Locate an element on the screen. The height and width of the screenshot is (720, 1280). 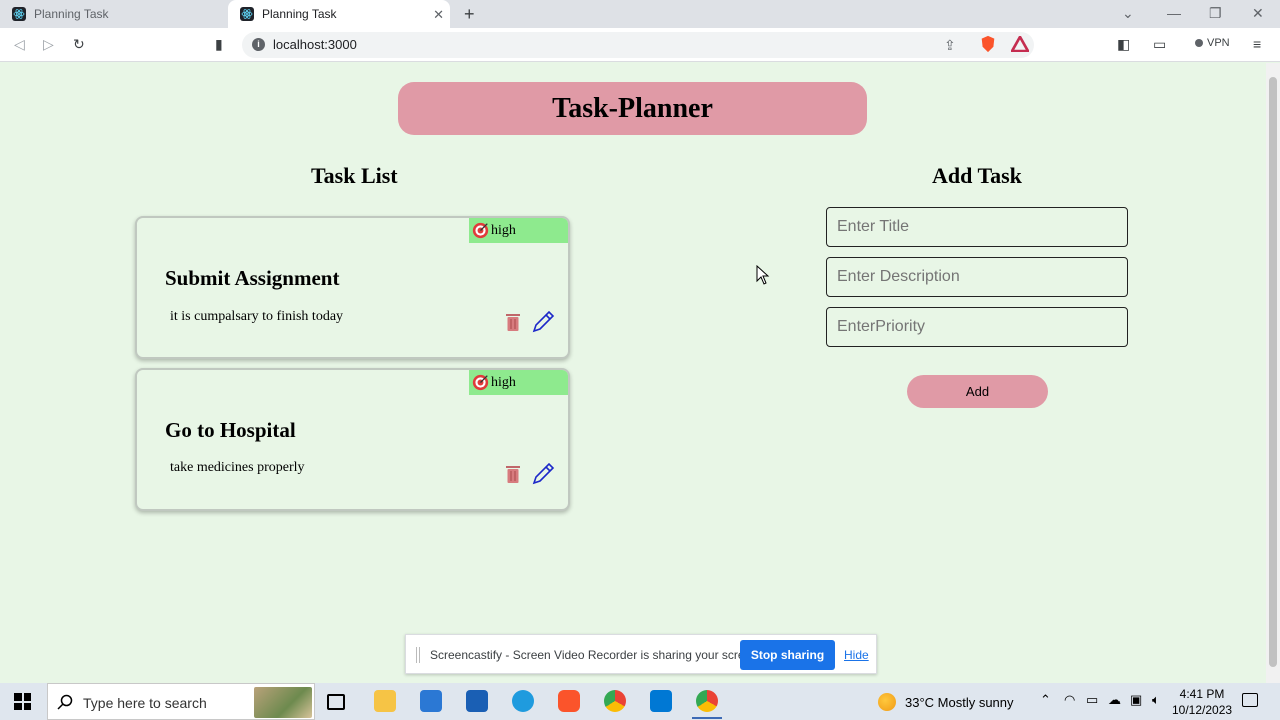
address-bar: i localhost:3000 ⇪ is located at coordinates (638, 45).